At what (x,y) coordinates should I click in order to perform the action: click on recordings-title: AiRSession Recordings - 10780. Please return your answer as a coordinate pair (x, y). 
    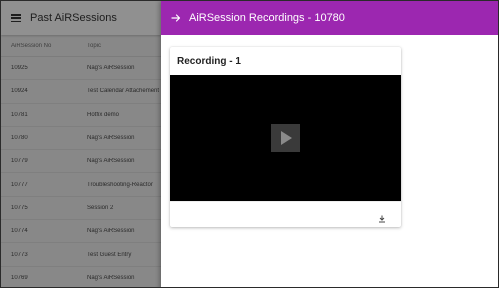
    Looking at the image, I should click on (267, 18).